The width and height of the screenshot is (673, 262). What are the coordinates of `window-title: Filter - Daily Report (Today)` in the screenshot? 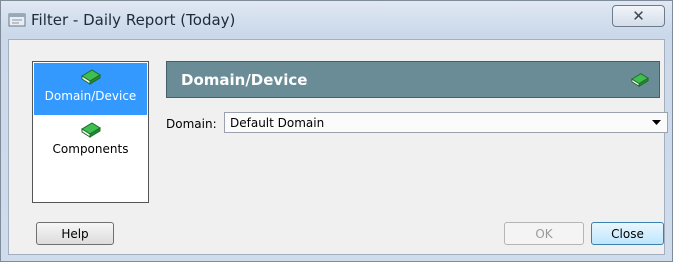 It's located at (133, 20).